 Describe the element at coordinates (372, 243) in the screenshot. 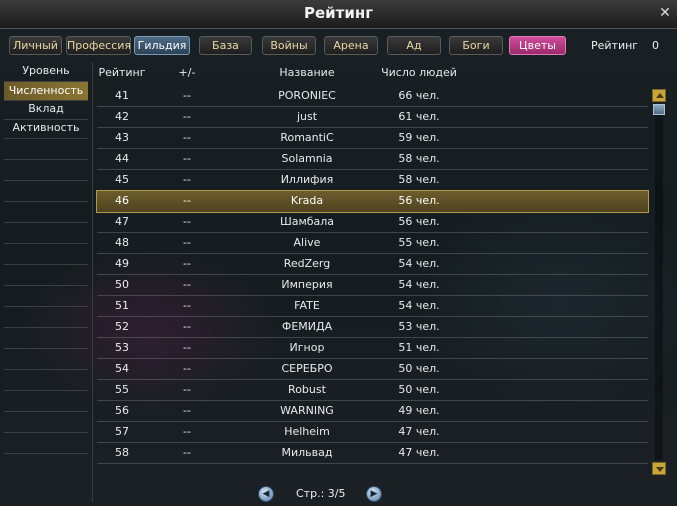

I see `table-row: 48 -- Alive 55 чел.` at that location.